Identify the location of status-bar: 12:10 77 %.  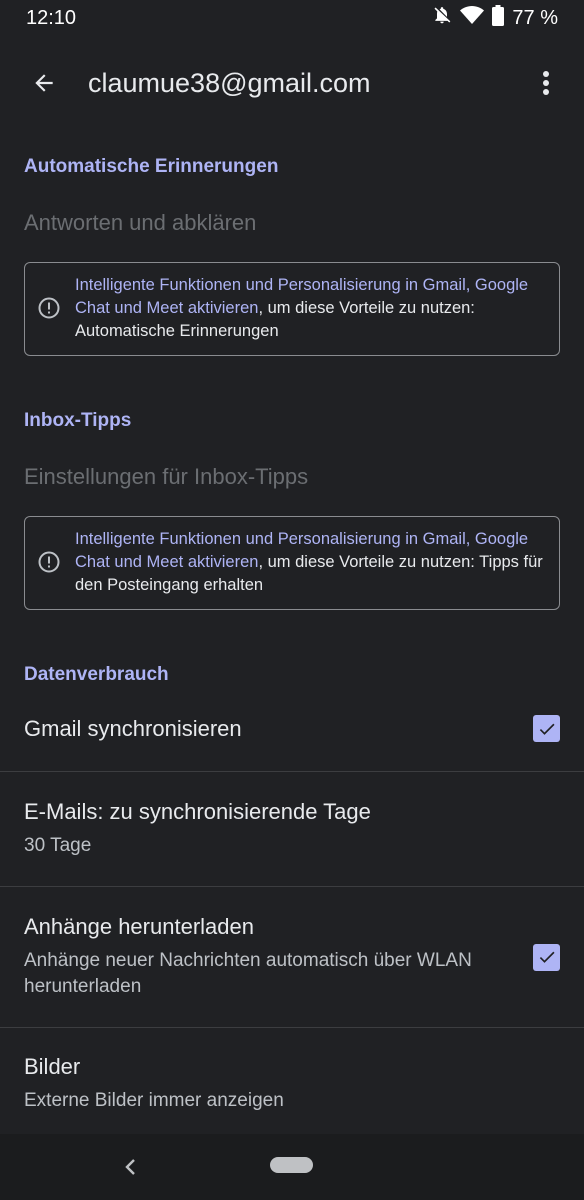
(292, 18).